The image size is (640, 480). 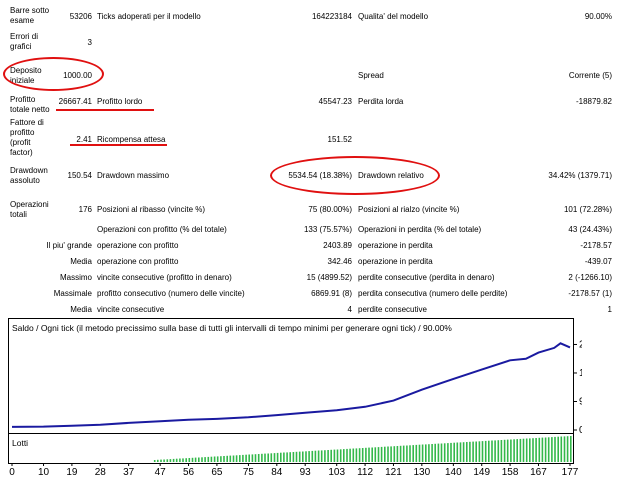 I want to click on annotation-underline-net-profit, so click(x=105, y=110).